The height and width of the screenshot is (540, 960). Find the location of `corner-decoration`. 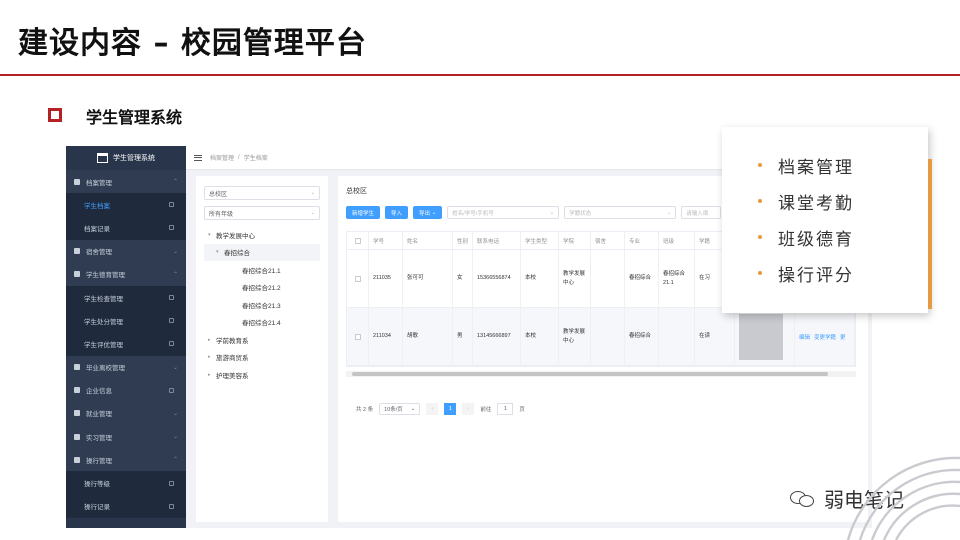

corner-decoration is located at coordinates (903, 498).